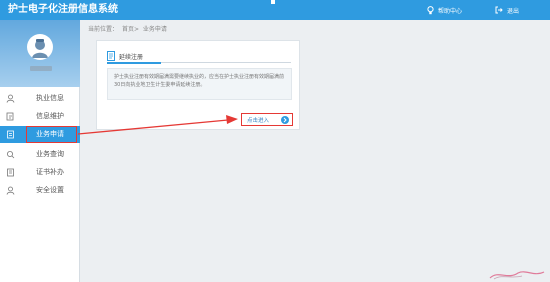  I want to click on help-center-link: 帮助中心, so click(444, 10).